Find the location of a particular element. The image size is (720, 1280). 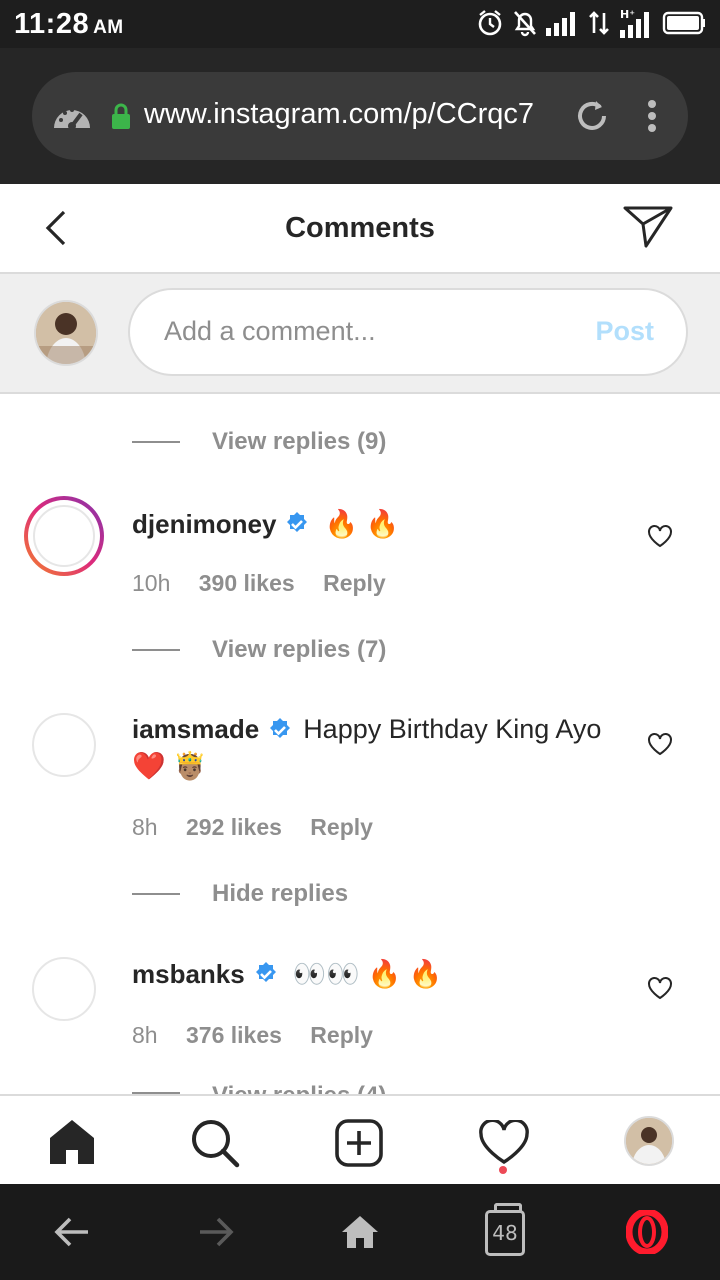

post-button: Post is located at coordinates (624, 331).